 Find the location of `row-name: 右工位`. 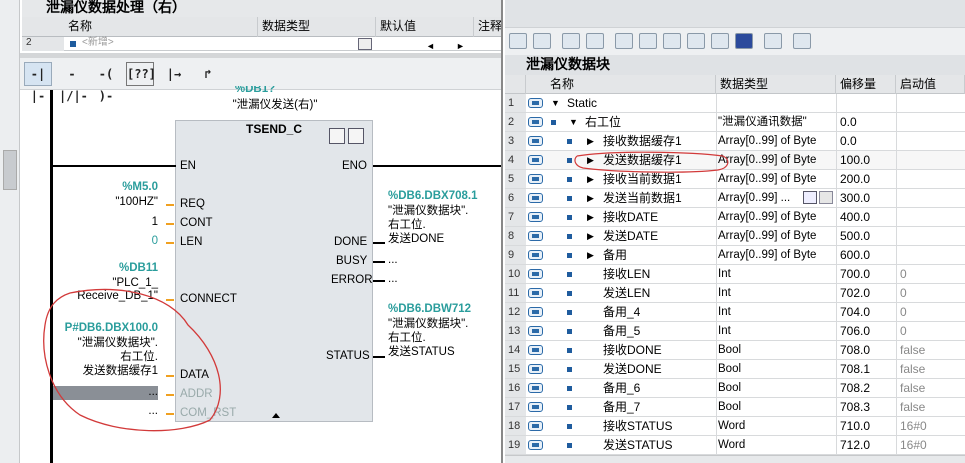

row-name: 右工位 is located at coordinates (603, 122).